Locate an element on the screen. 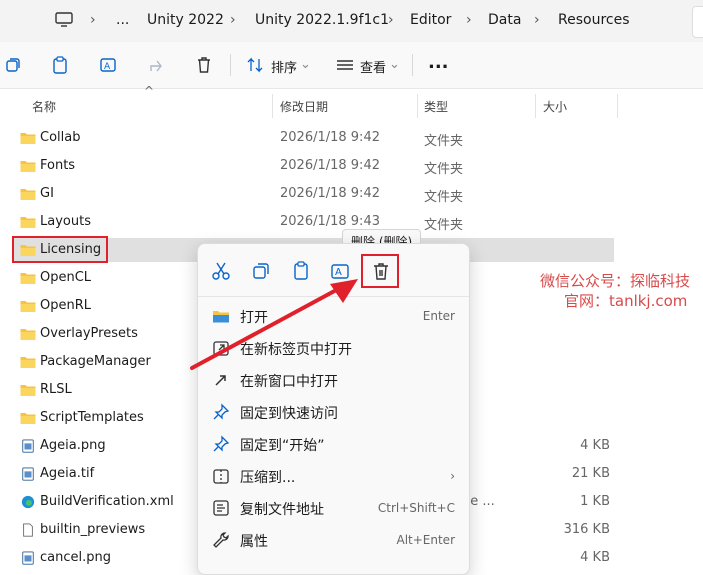 The height and width of the screenshot is (575, 703). file-name: cancel.png is located at coordinates (75, 557).